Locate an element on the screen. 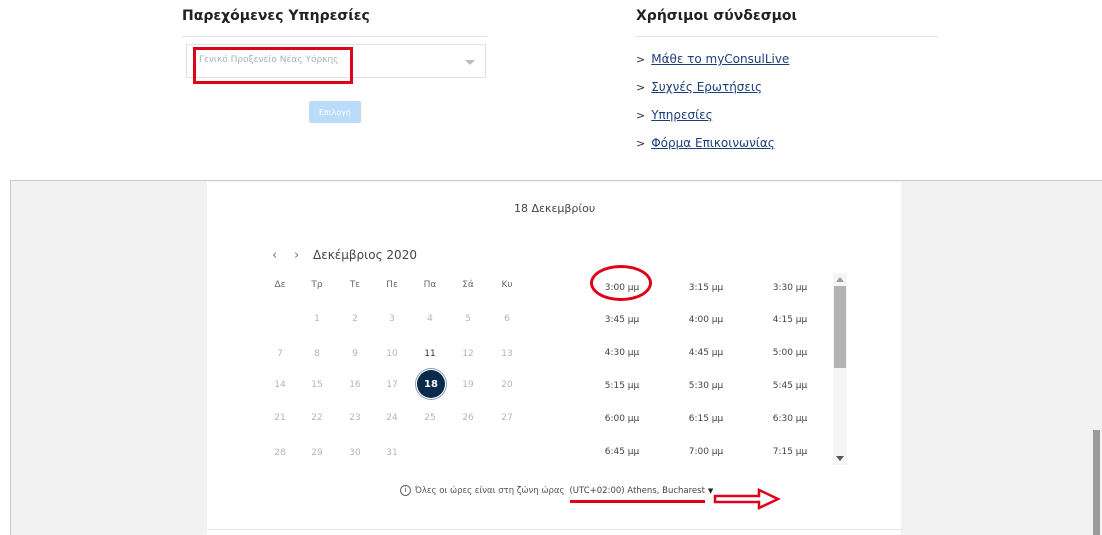 This screenshot has height=535, width=1102. link-label: Υπηρεσίες is located at coordinates (681, 115).